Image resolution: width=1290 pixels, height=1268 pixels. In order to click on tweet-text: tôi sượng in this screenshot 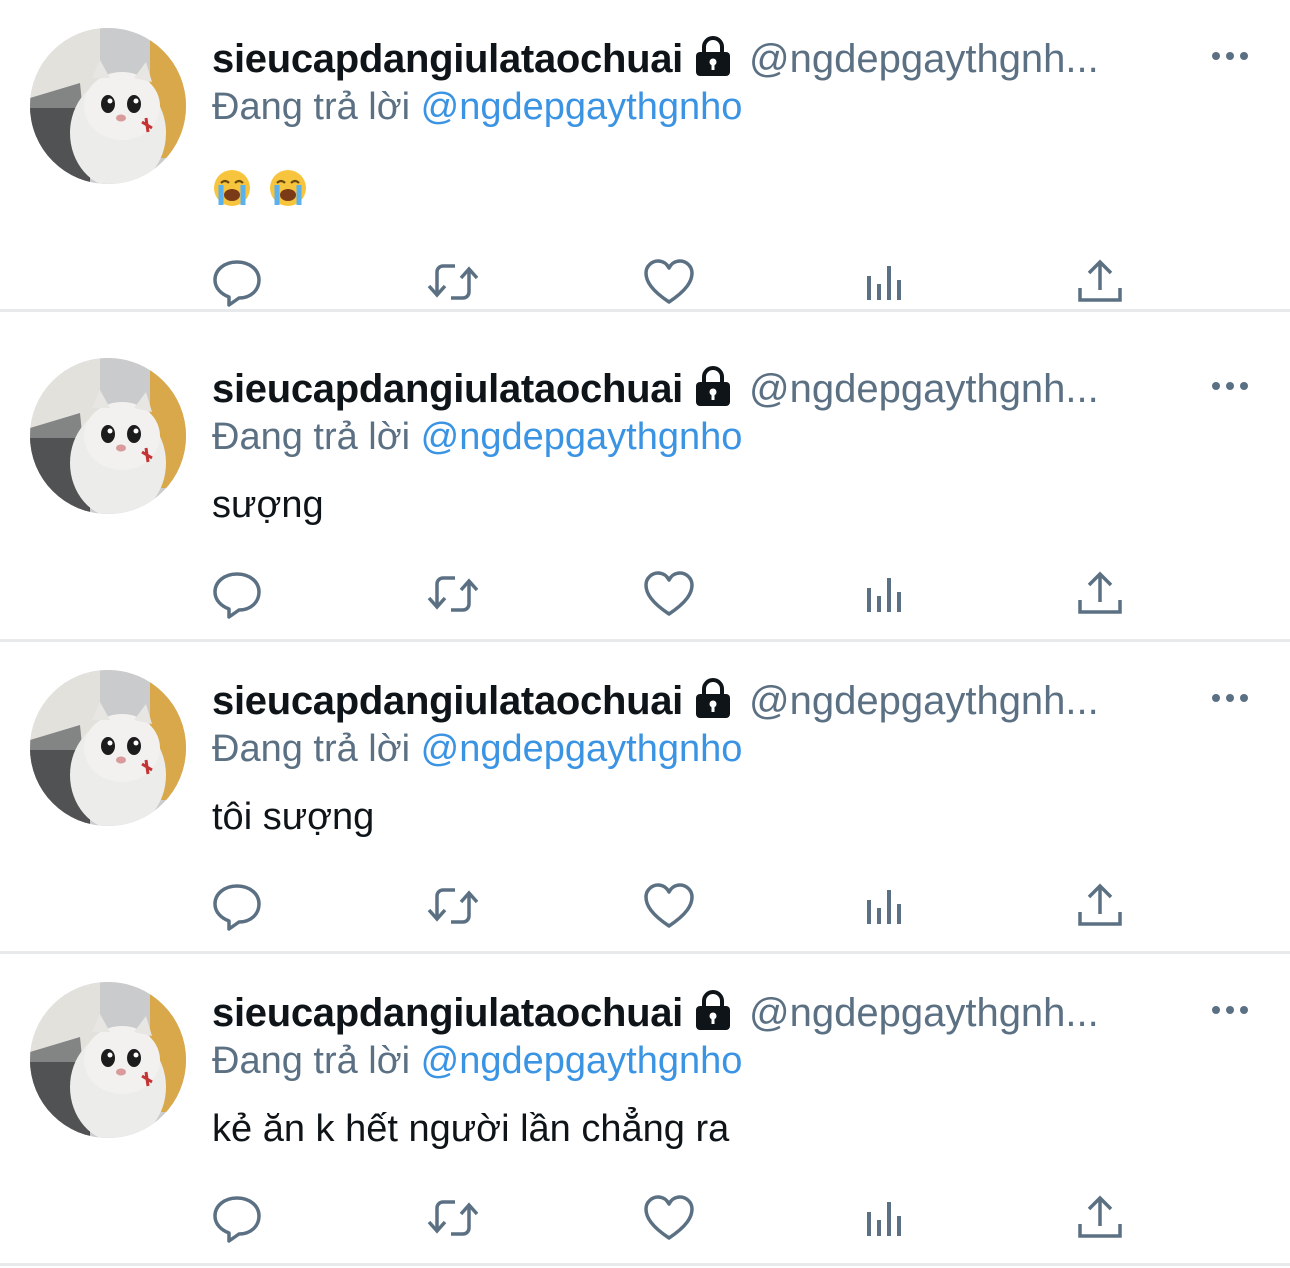, I will do `click(293, 817)`.